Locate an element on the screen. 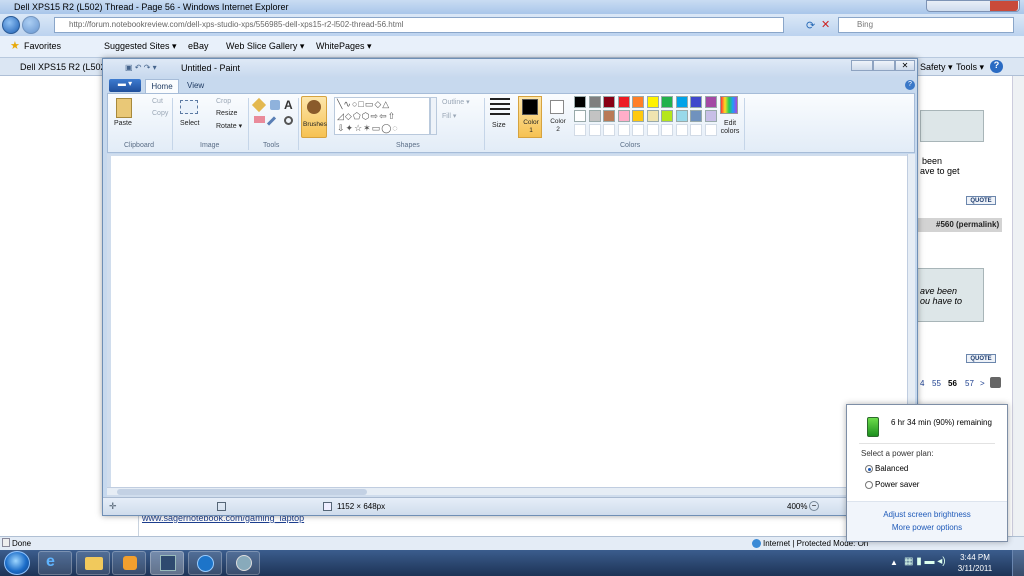 The height and width of the screenshot is (576, 1024). refresh-icon: ⟳ is located at coordinates (812, 25).